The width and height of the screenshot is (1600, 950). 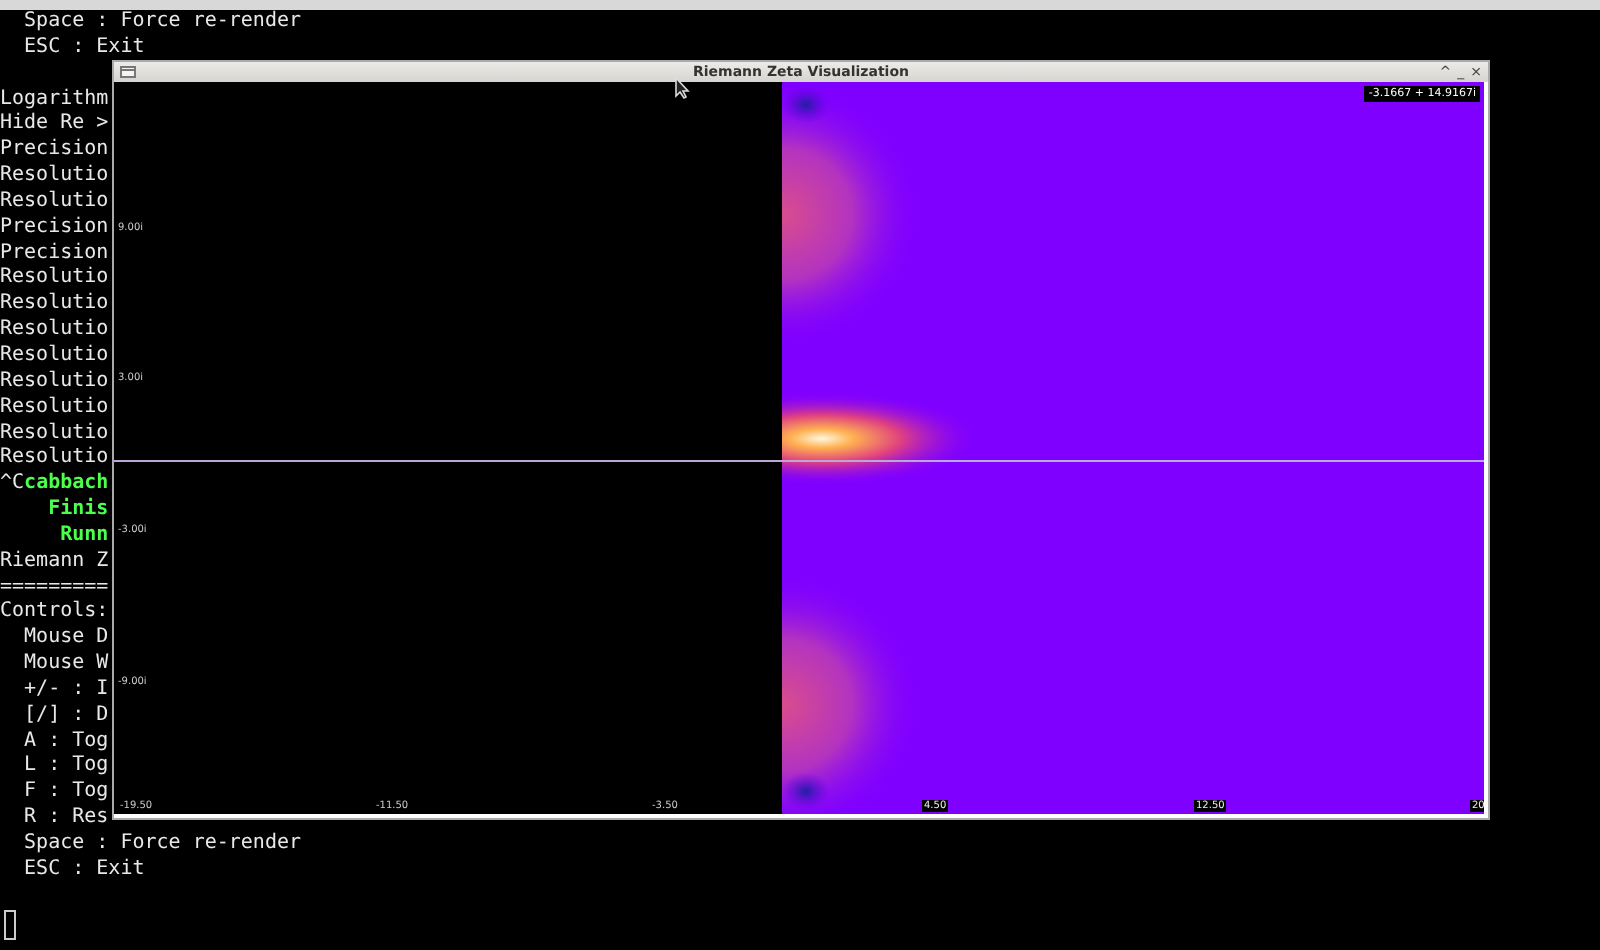 What do you see at coordinates (83, 536) in the screenshot?
I see `terminal-line: Runn` at bounding box center [83, 536].